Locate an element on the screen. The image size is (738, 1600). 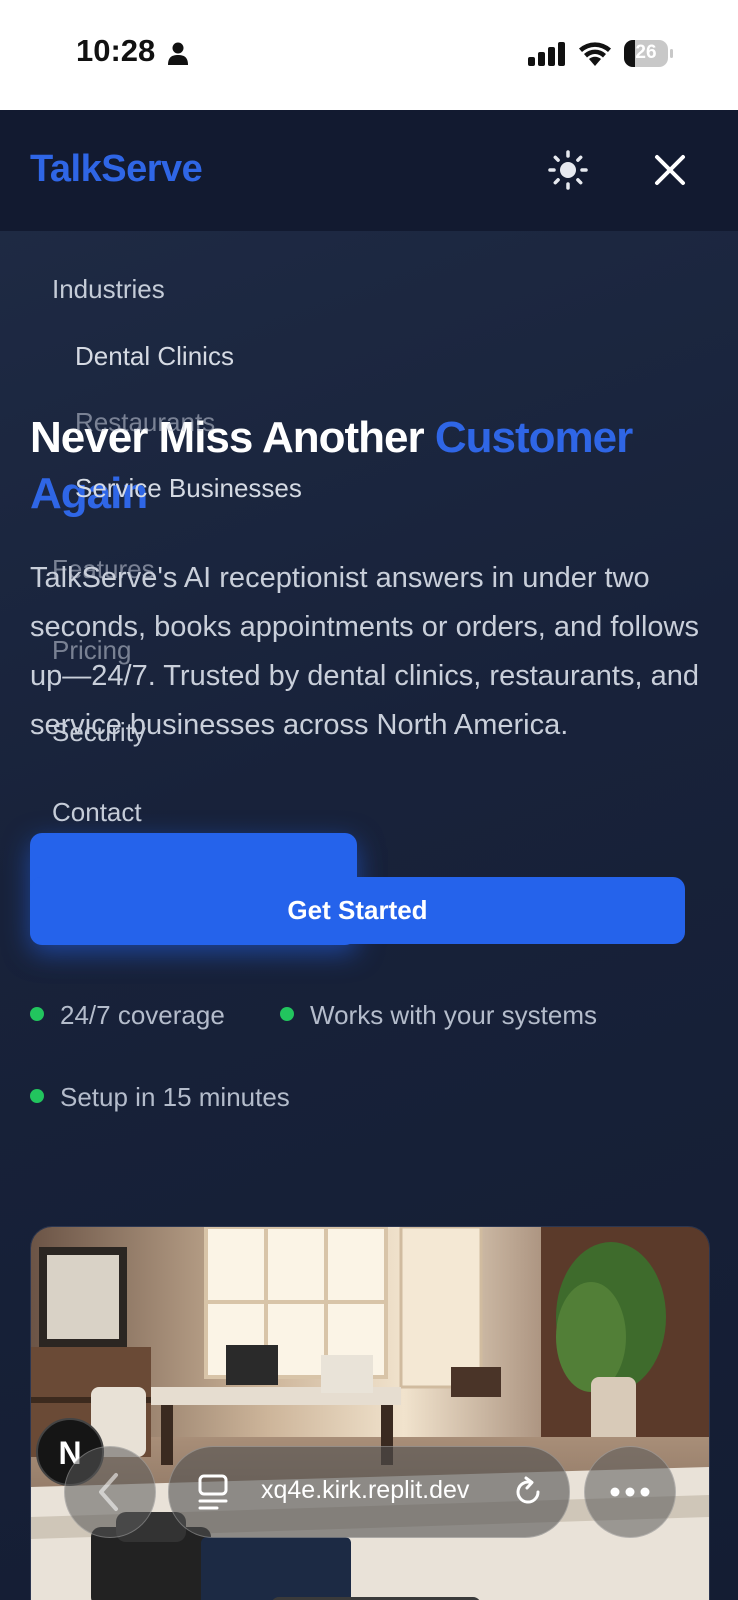
back-button is located at coordinates (110, 1492).